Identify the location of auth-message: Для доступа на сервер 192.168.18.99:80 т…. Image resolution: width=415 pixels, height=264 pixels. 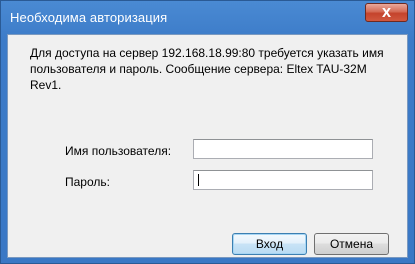
(207, 69).